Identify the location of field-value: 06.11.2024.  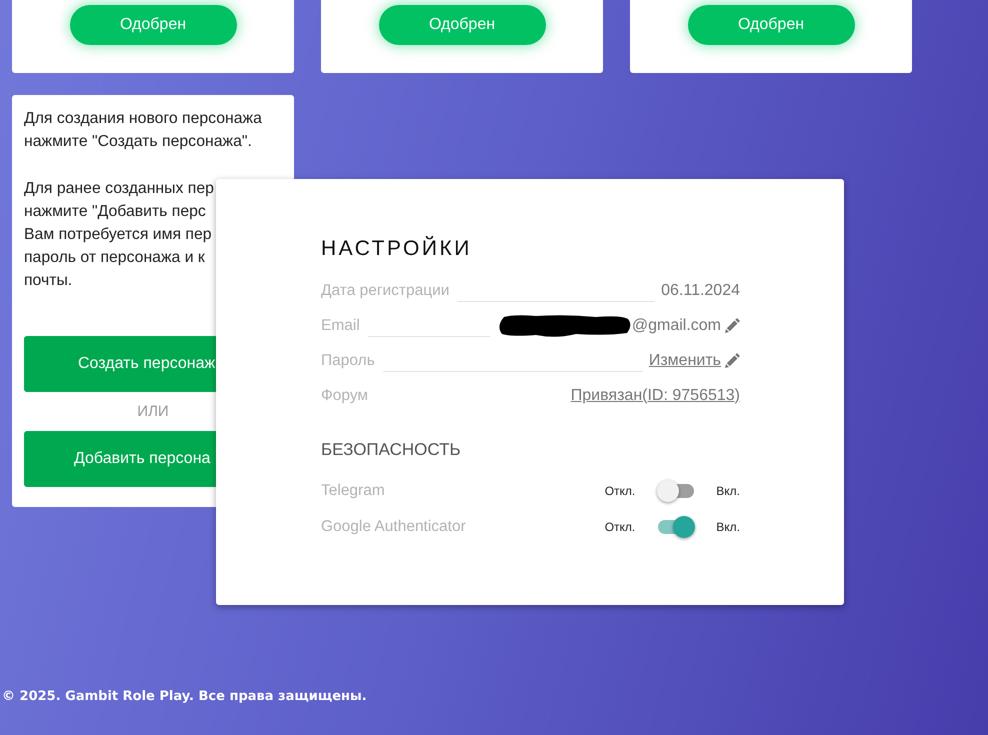
(700, 290).